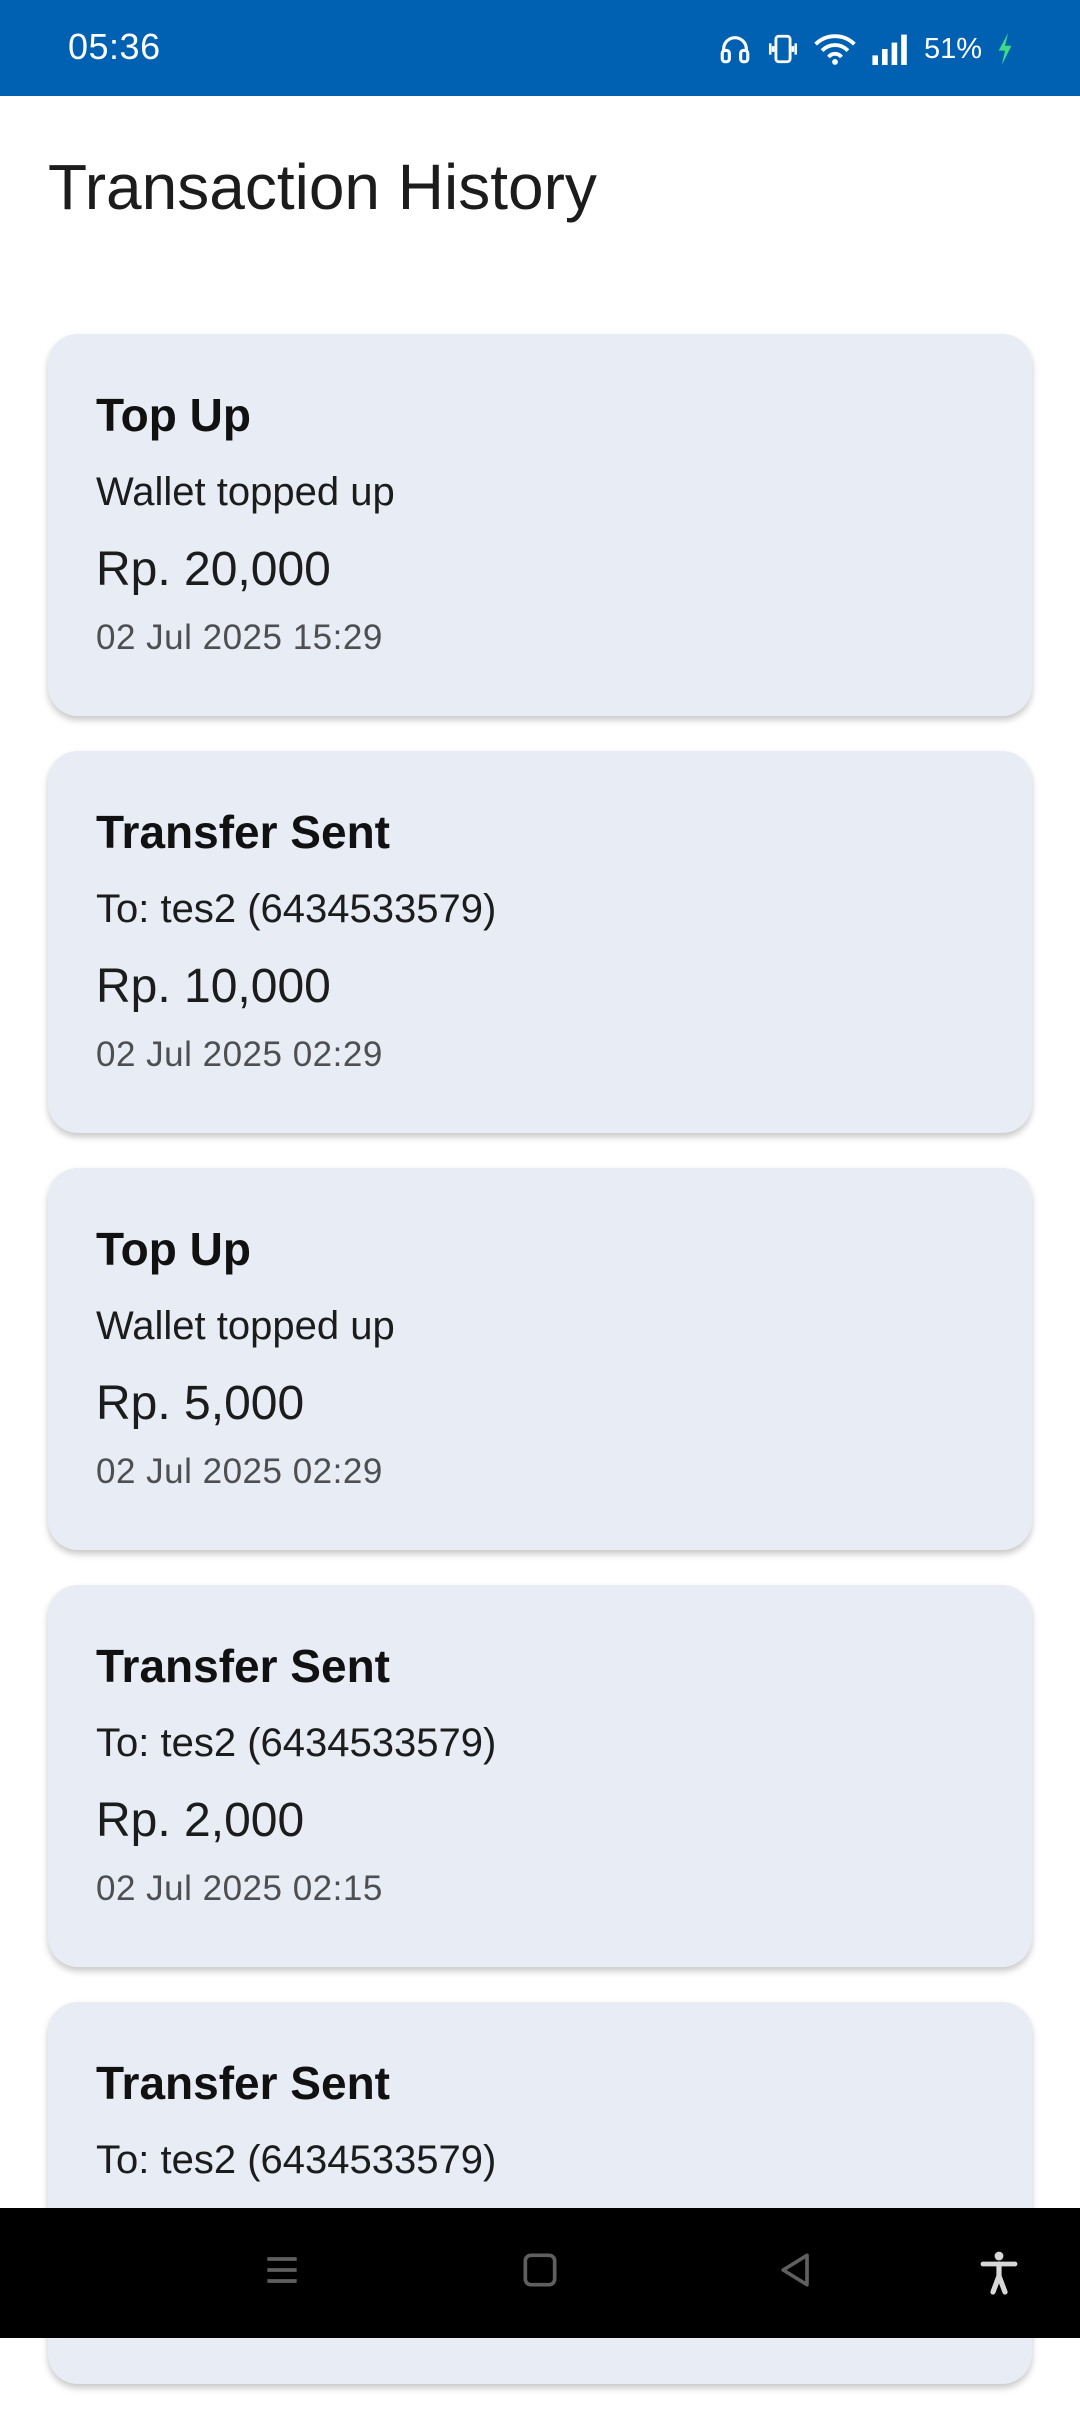 This screenshot has height=2419, width=1080. I want to click on status-time: 05:36, so click(114, 46).